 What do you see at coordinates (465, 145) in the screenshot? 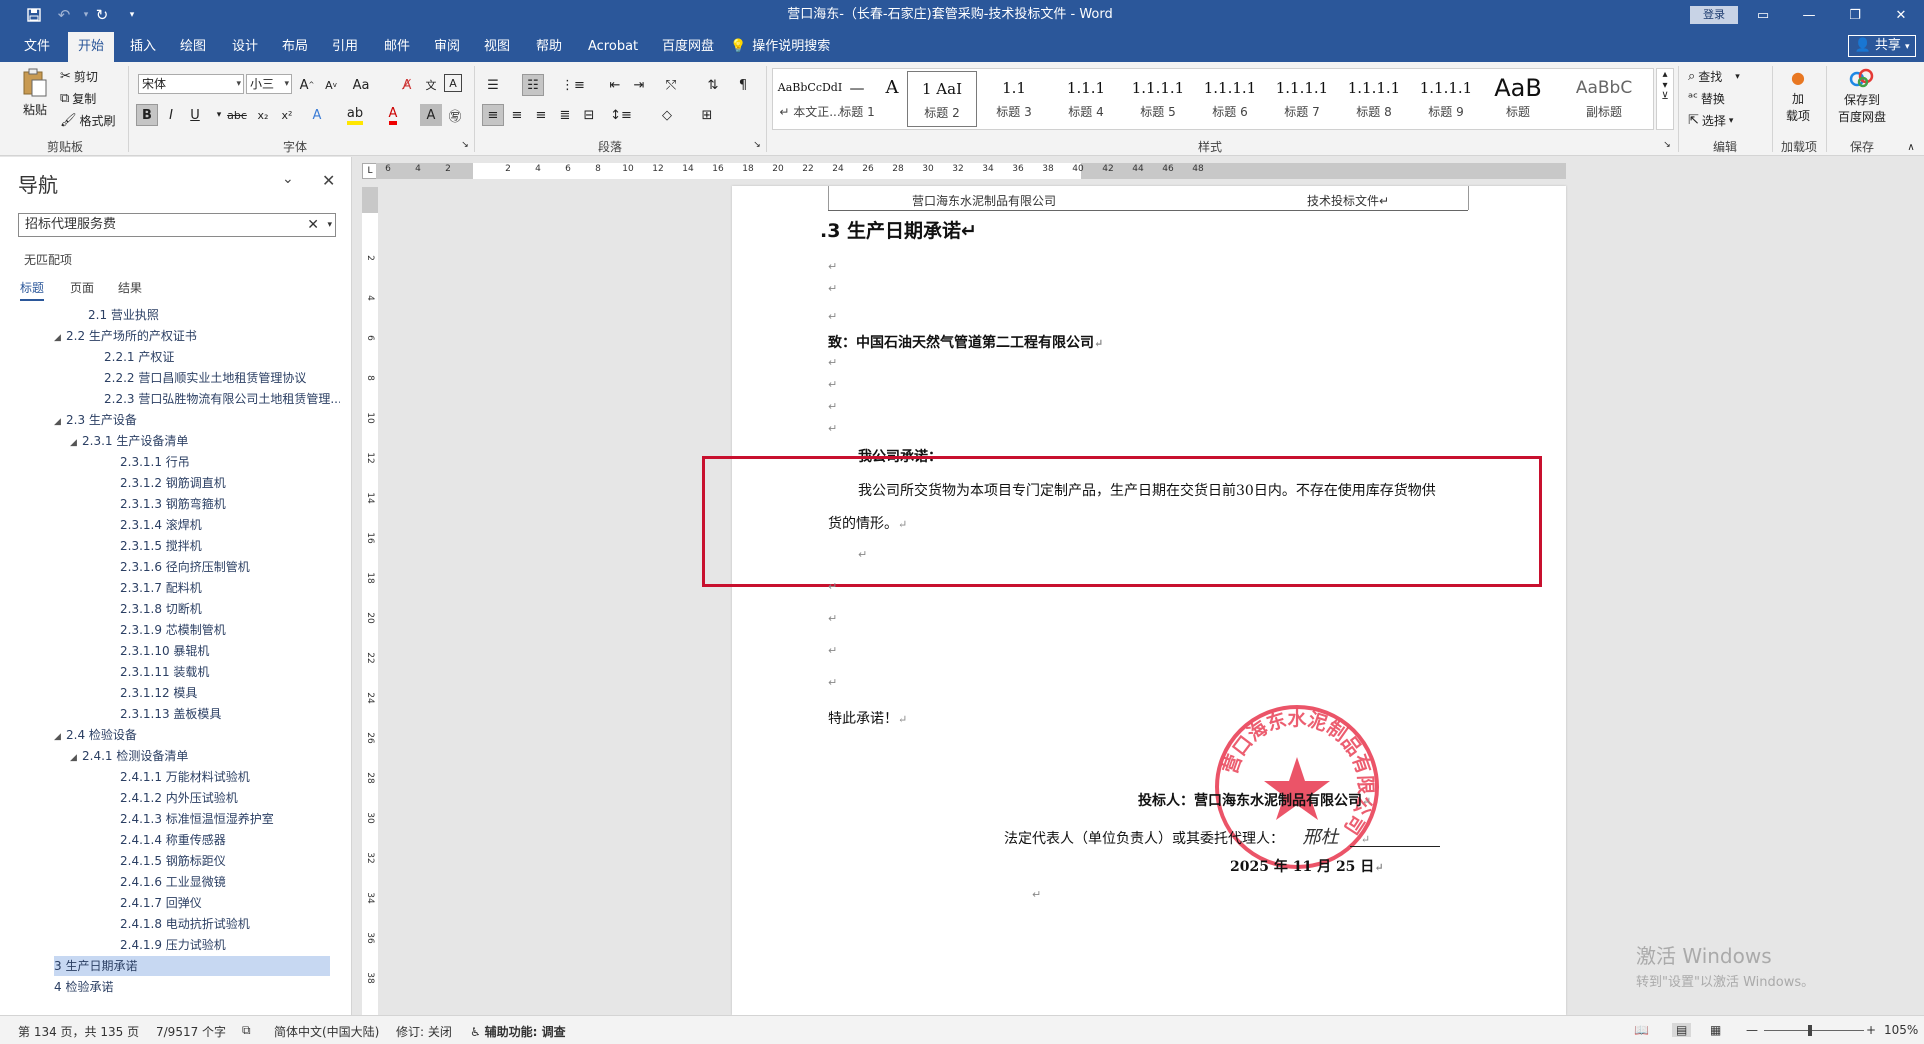
I see `font-dialog-launcher-icon: ↘` at bounding box center [465, 145].